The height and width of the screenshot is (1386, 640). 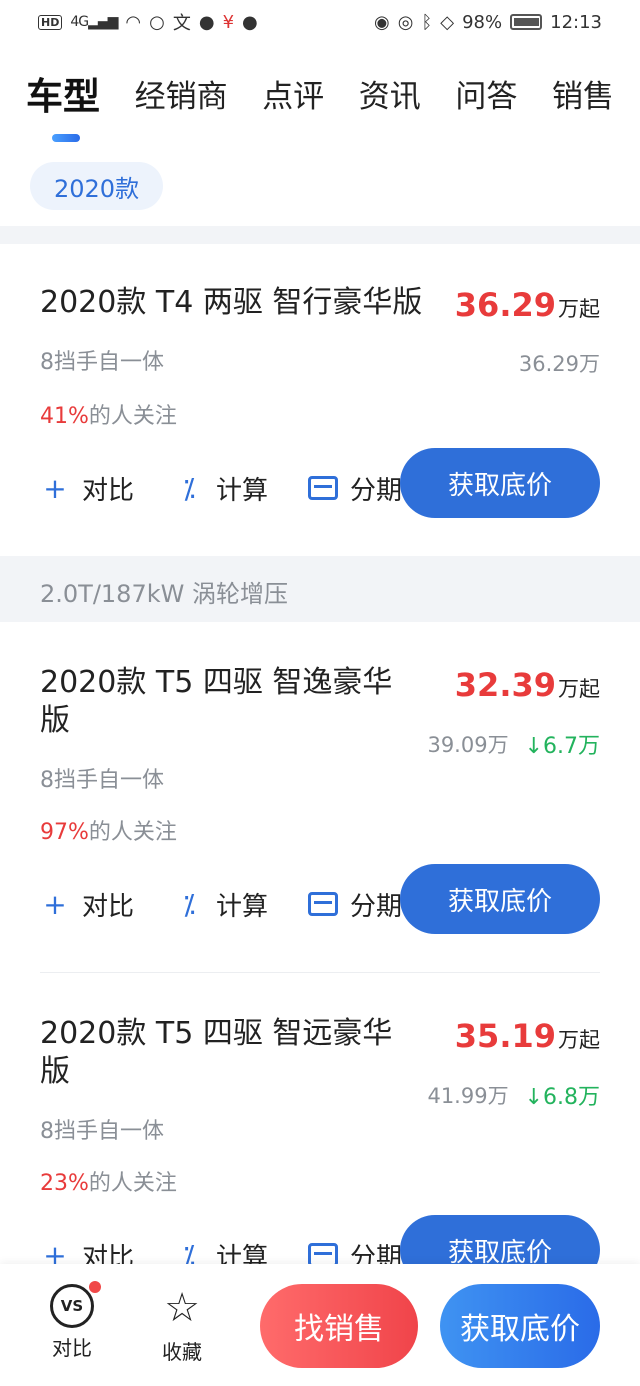 I want to click on search-icon: ○, so click(x=157, y=22).